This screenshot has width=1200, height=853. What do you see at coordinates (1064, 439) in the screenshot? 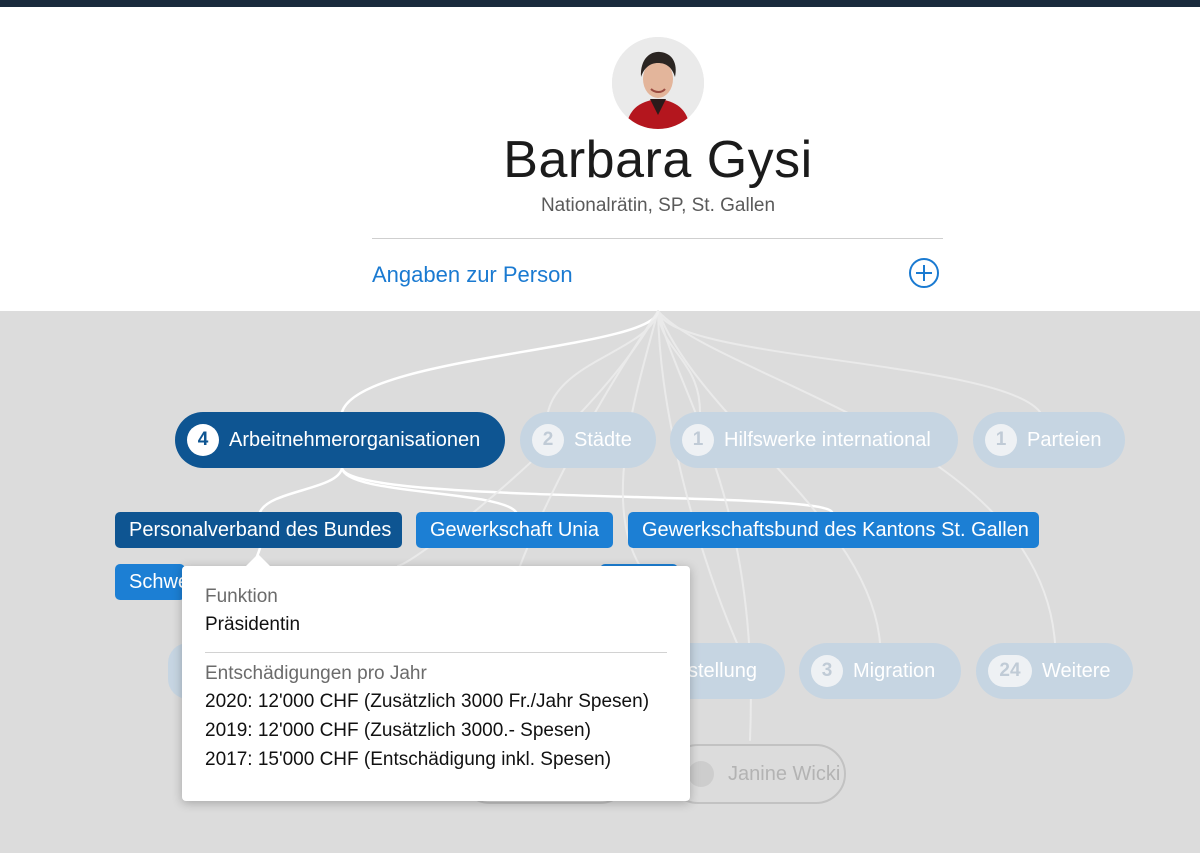
I see `category-label: Parteien` at bounding box center [1064, 439].